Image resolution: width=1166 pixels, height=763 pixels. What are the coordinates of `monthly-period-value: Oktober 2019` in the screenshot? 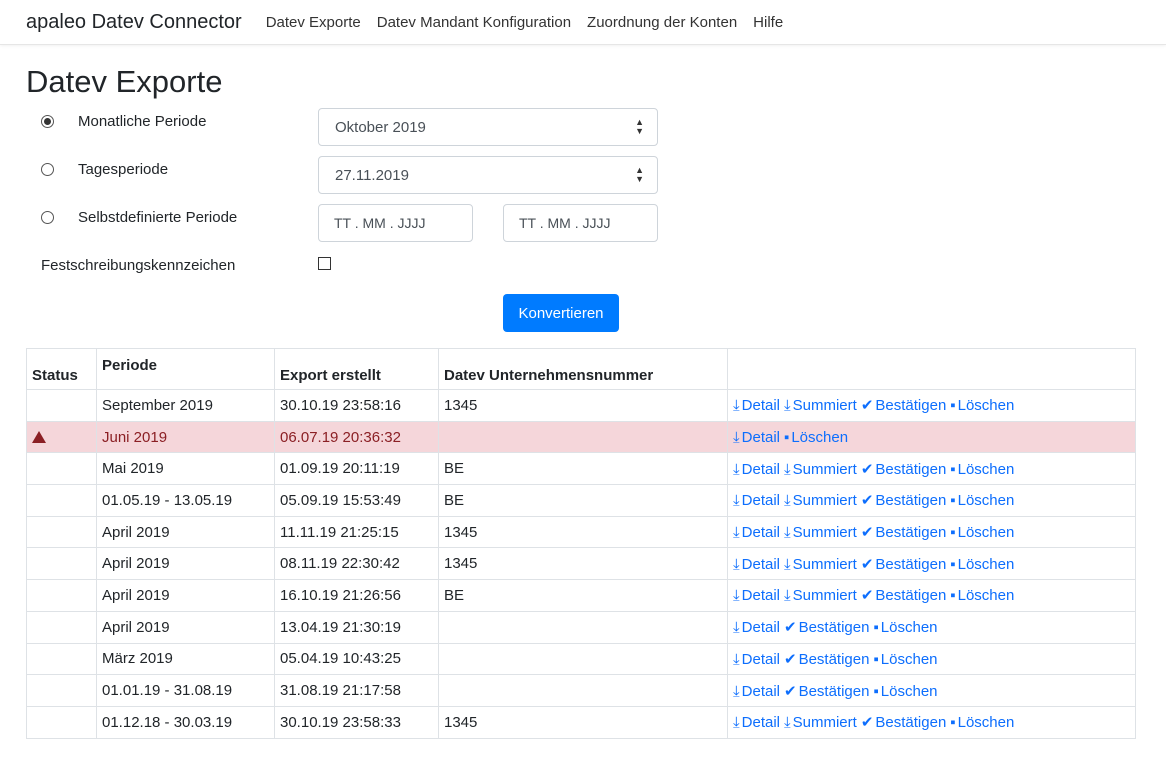 It's located at (380, 127).